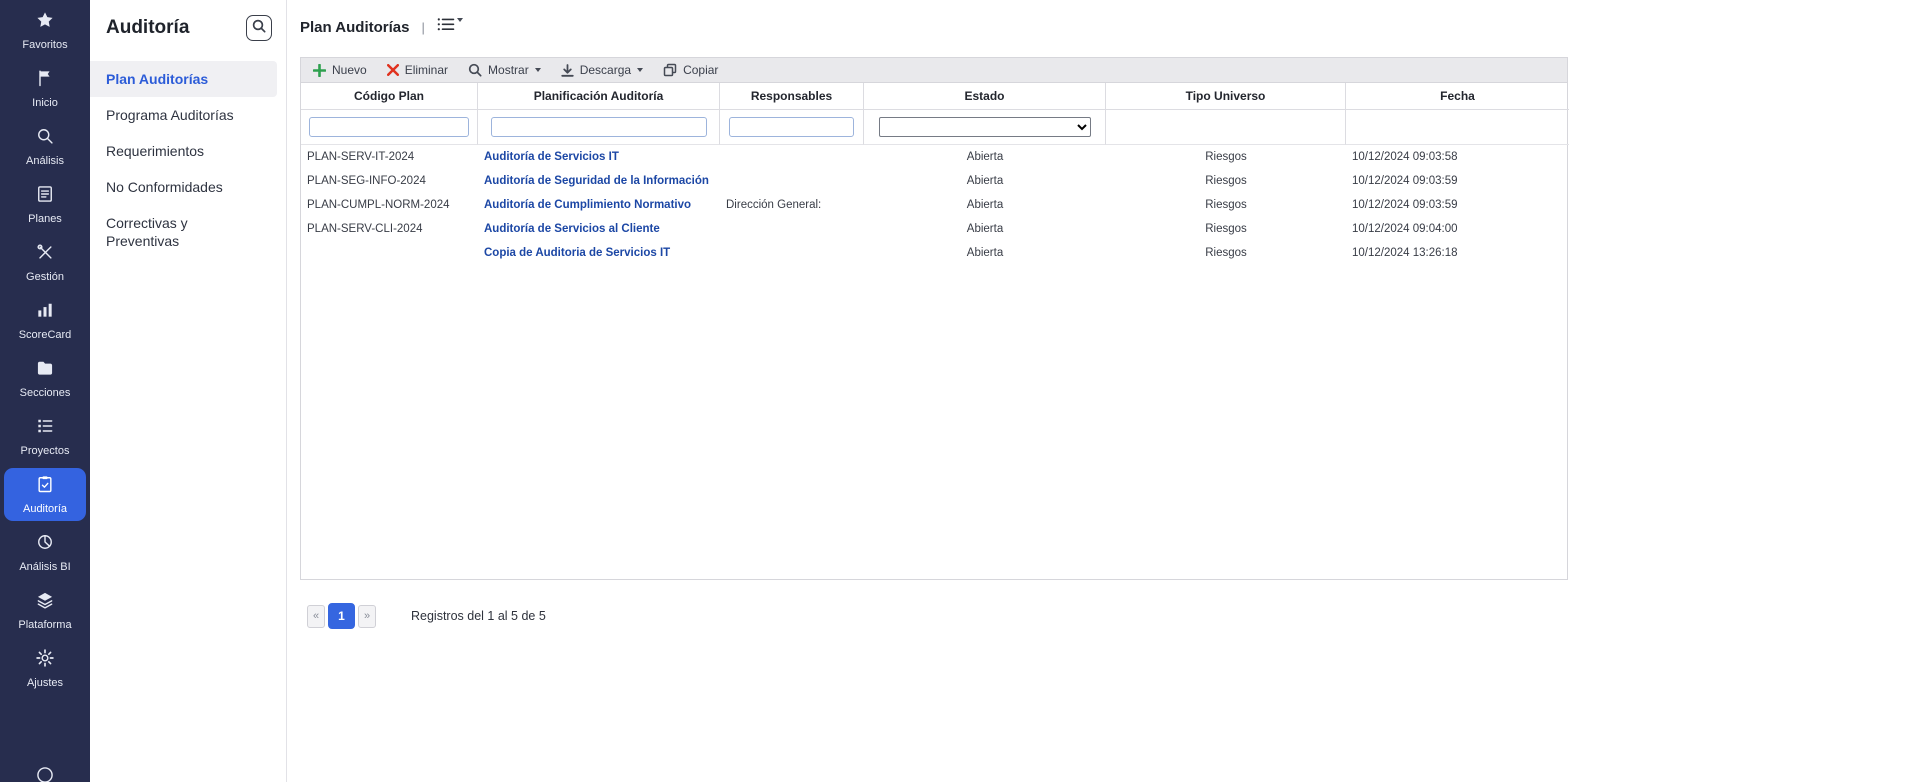  Describe the element at coordinates (45, 544) in the screenshot. I see `pie-chart-icon` at that location.